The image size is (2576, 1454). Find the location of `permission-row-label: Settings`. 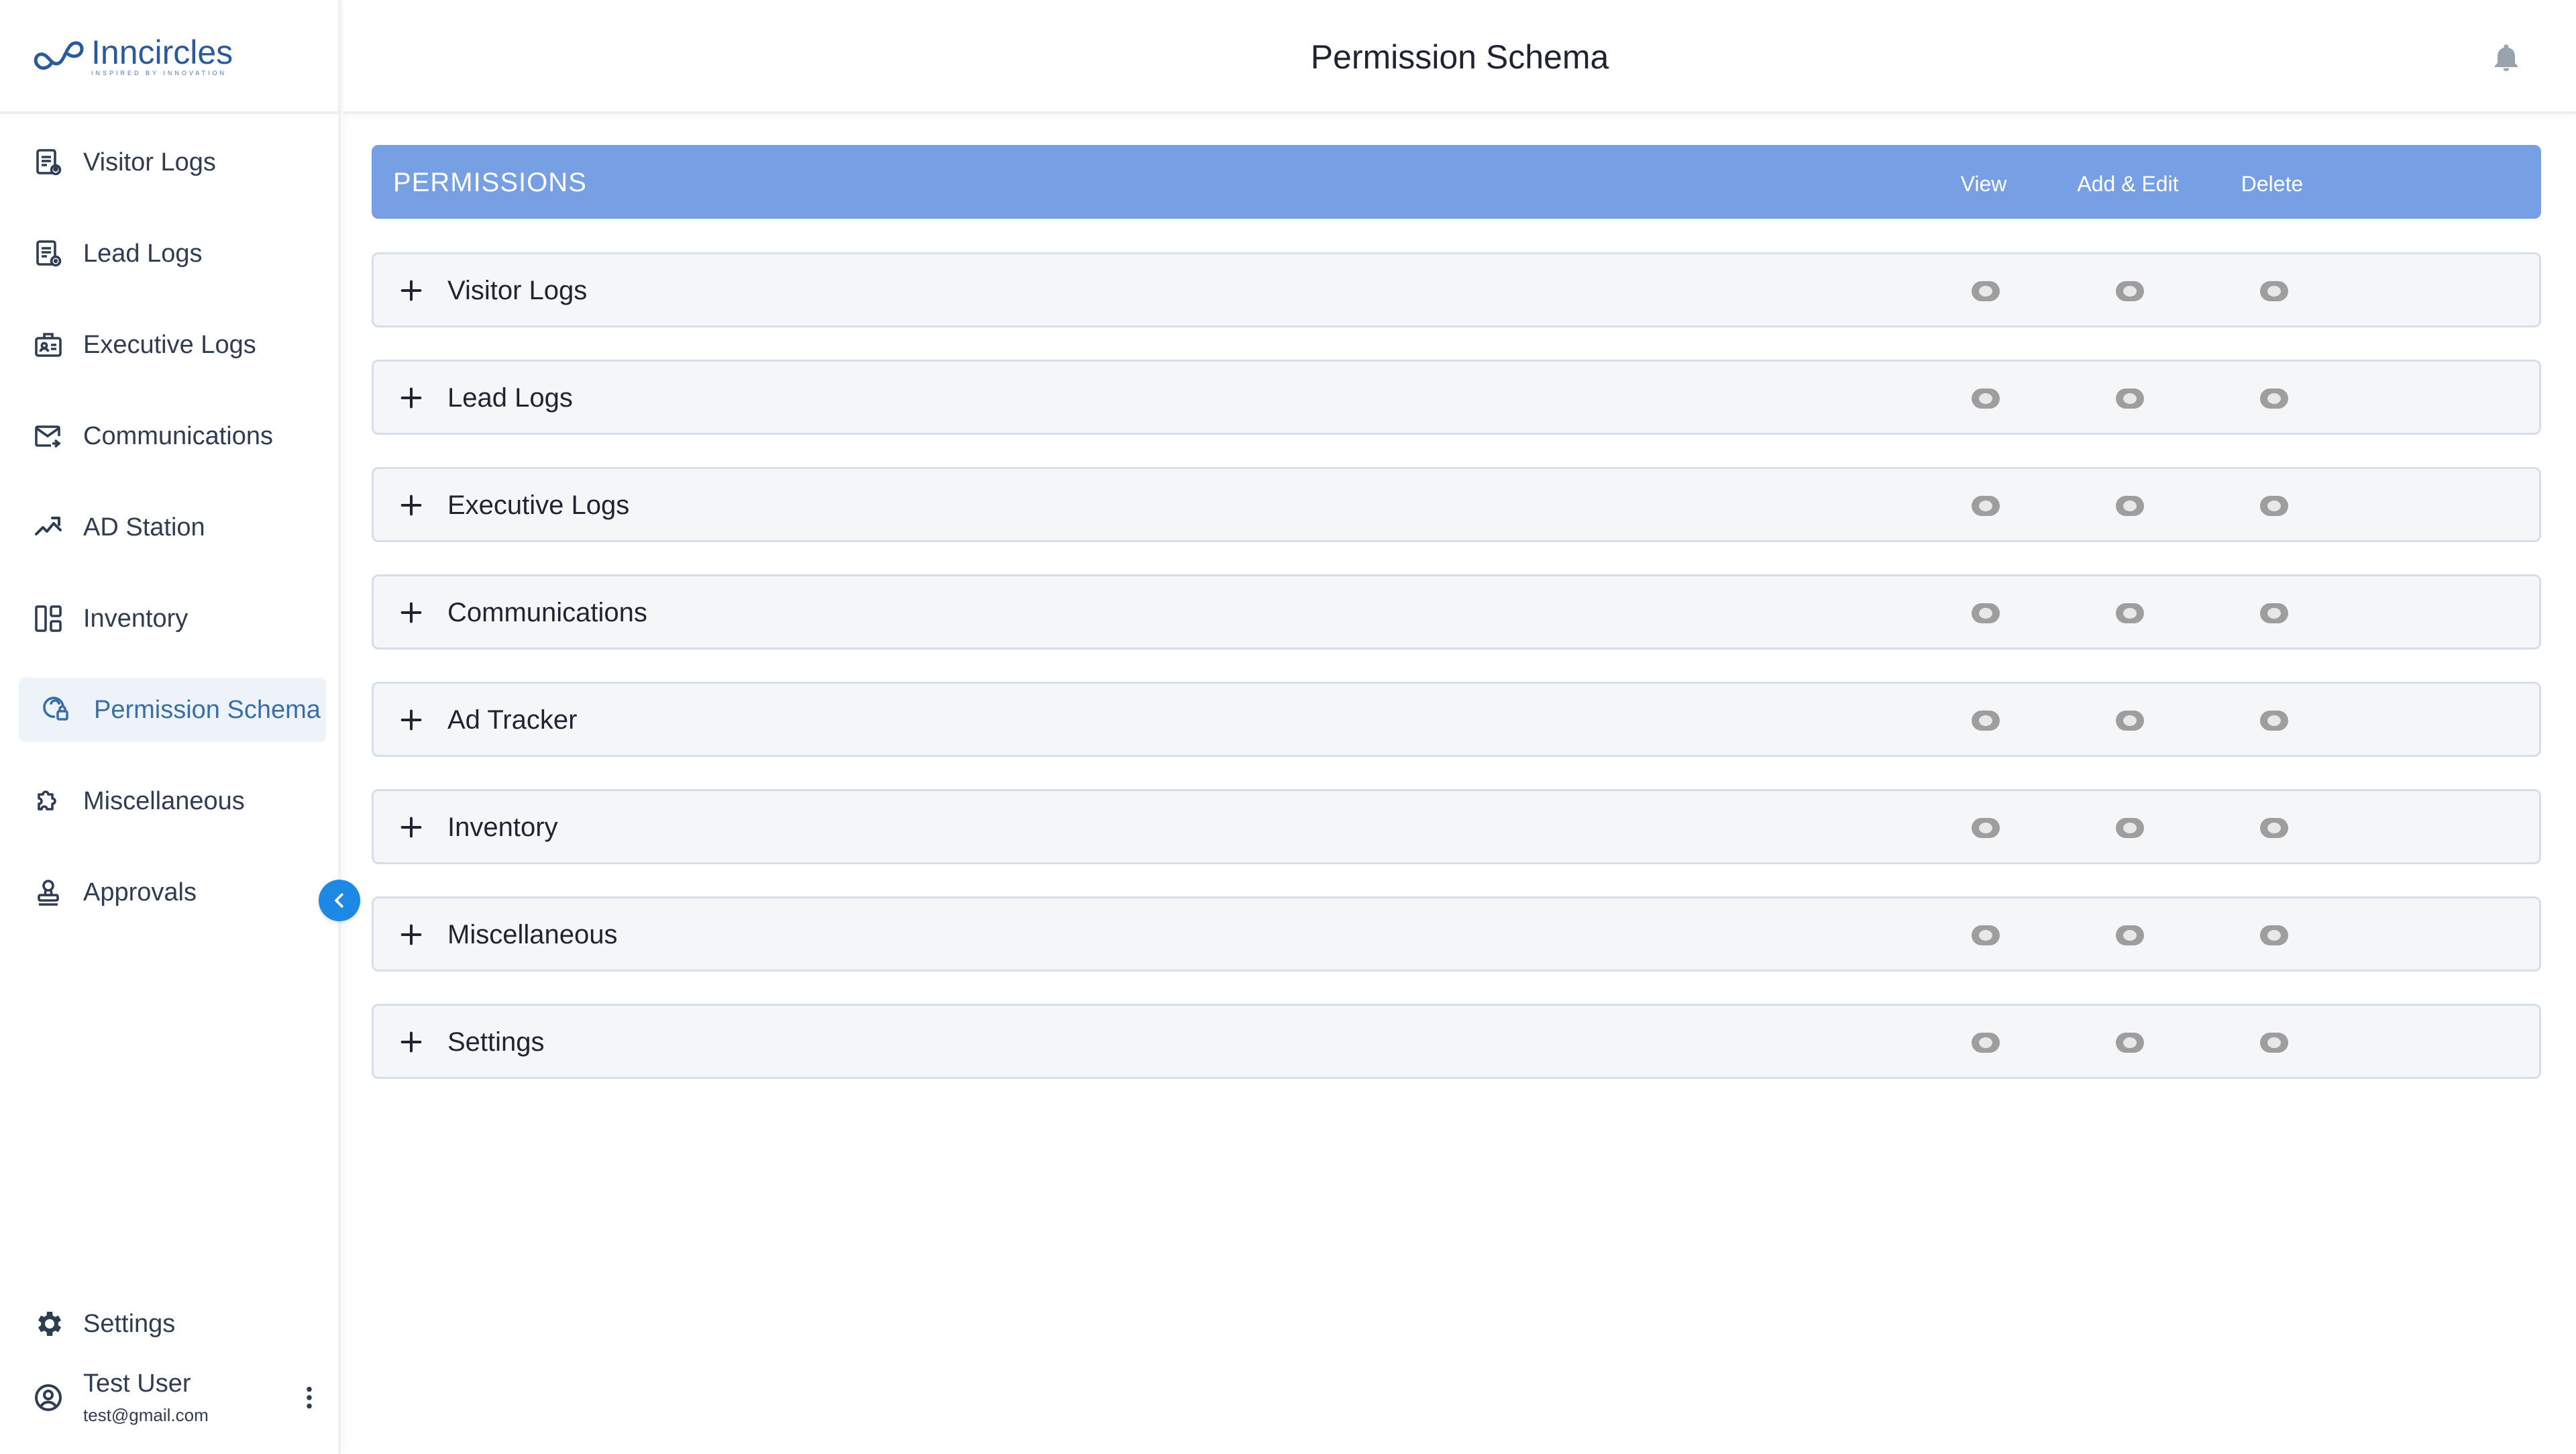

permission-row-label: Settings is located at coordinates (496, 1042).